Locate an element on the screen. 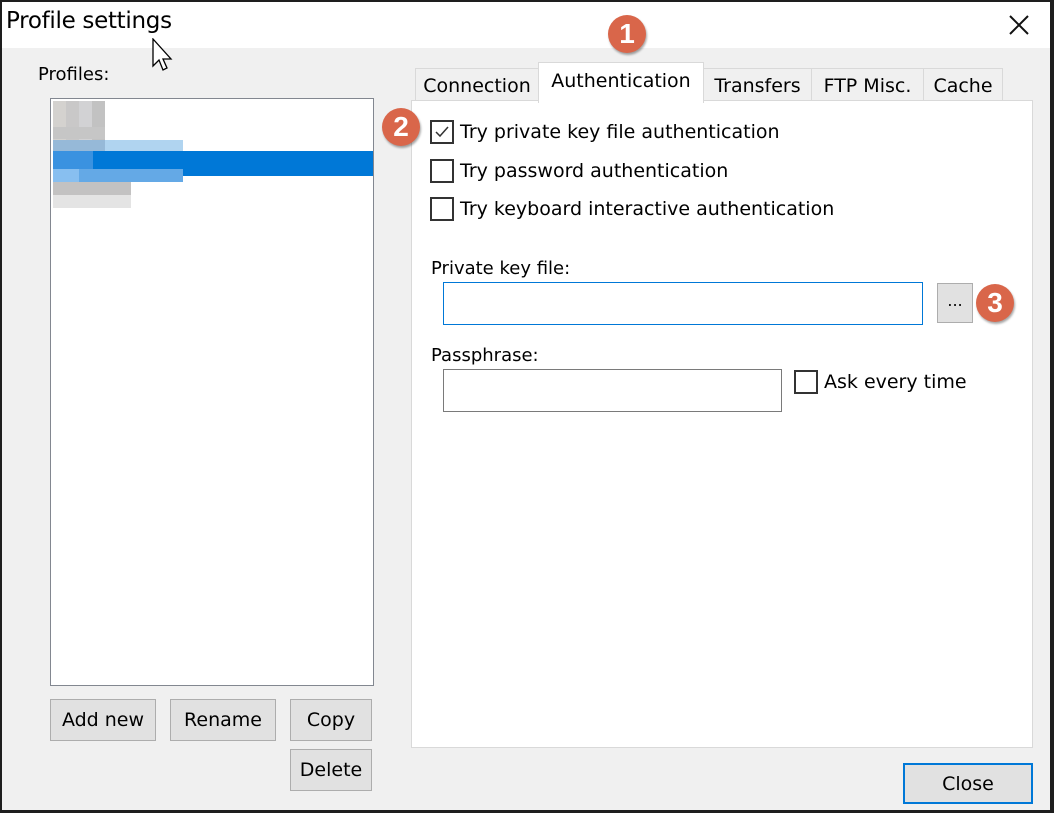  rename-button: Rename is located at coordinates (223, 720).